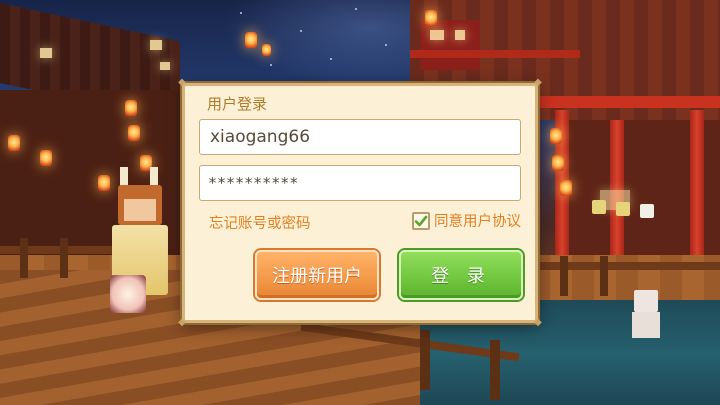 Image resolution: width=720 pixels, height=405 pixels. What do you see at coordinates (237, 104) in the screenshot?
I see `dialog-title: 用户登录` at bounding box center [237, 104].